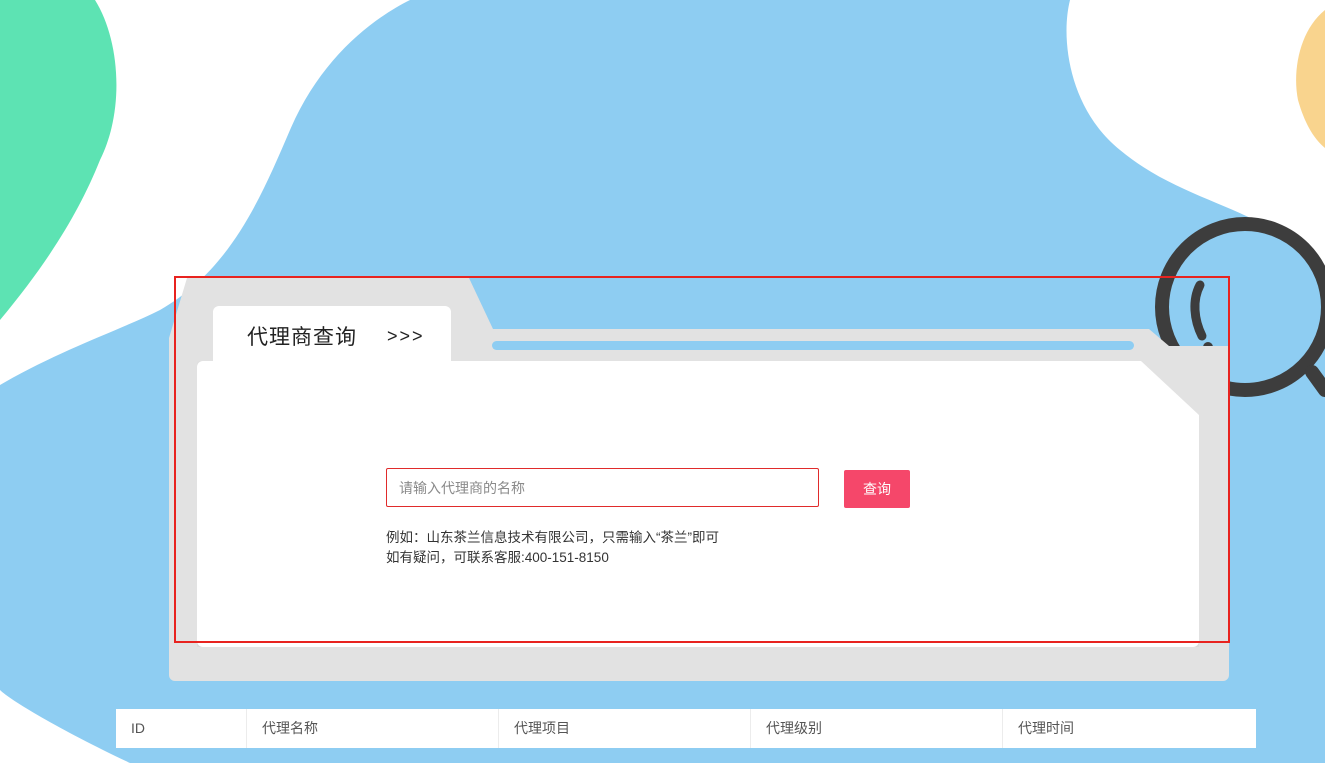 The image size is (1325, 763). What do you see at coordinates (497, 557) in the screenshot?
I see `search-hint-contact: 如有疑问，可联系客服:400-151-8150` at bounding box center [497, 557].